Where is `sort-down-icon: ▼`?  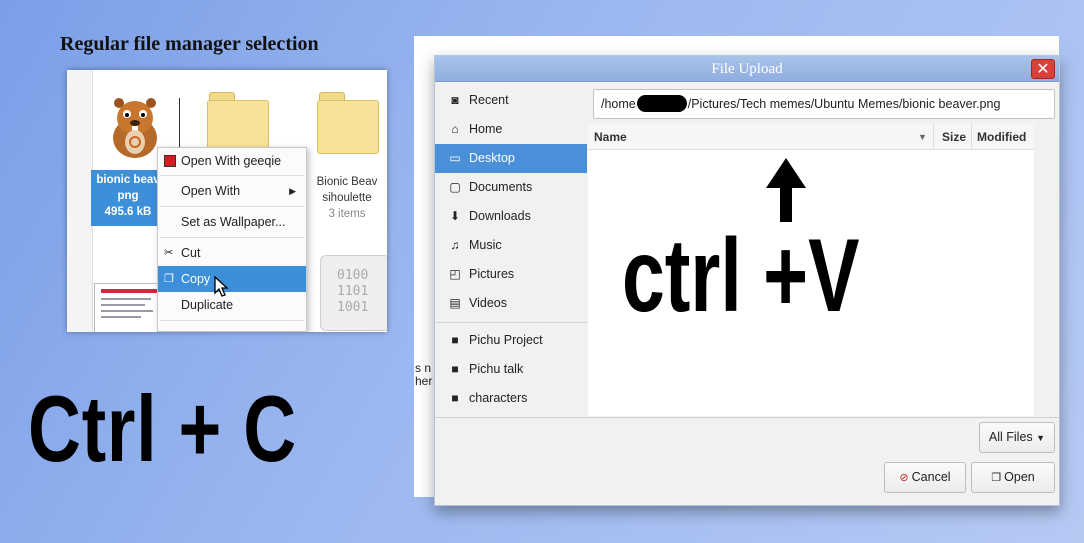
sort-down-icon: ▼ is located at coordinates (922, 137).